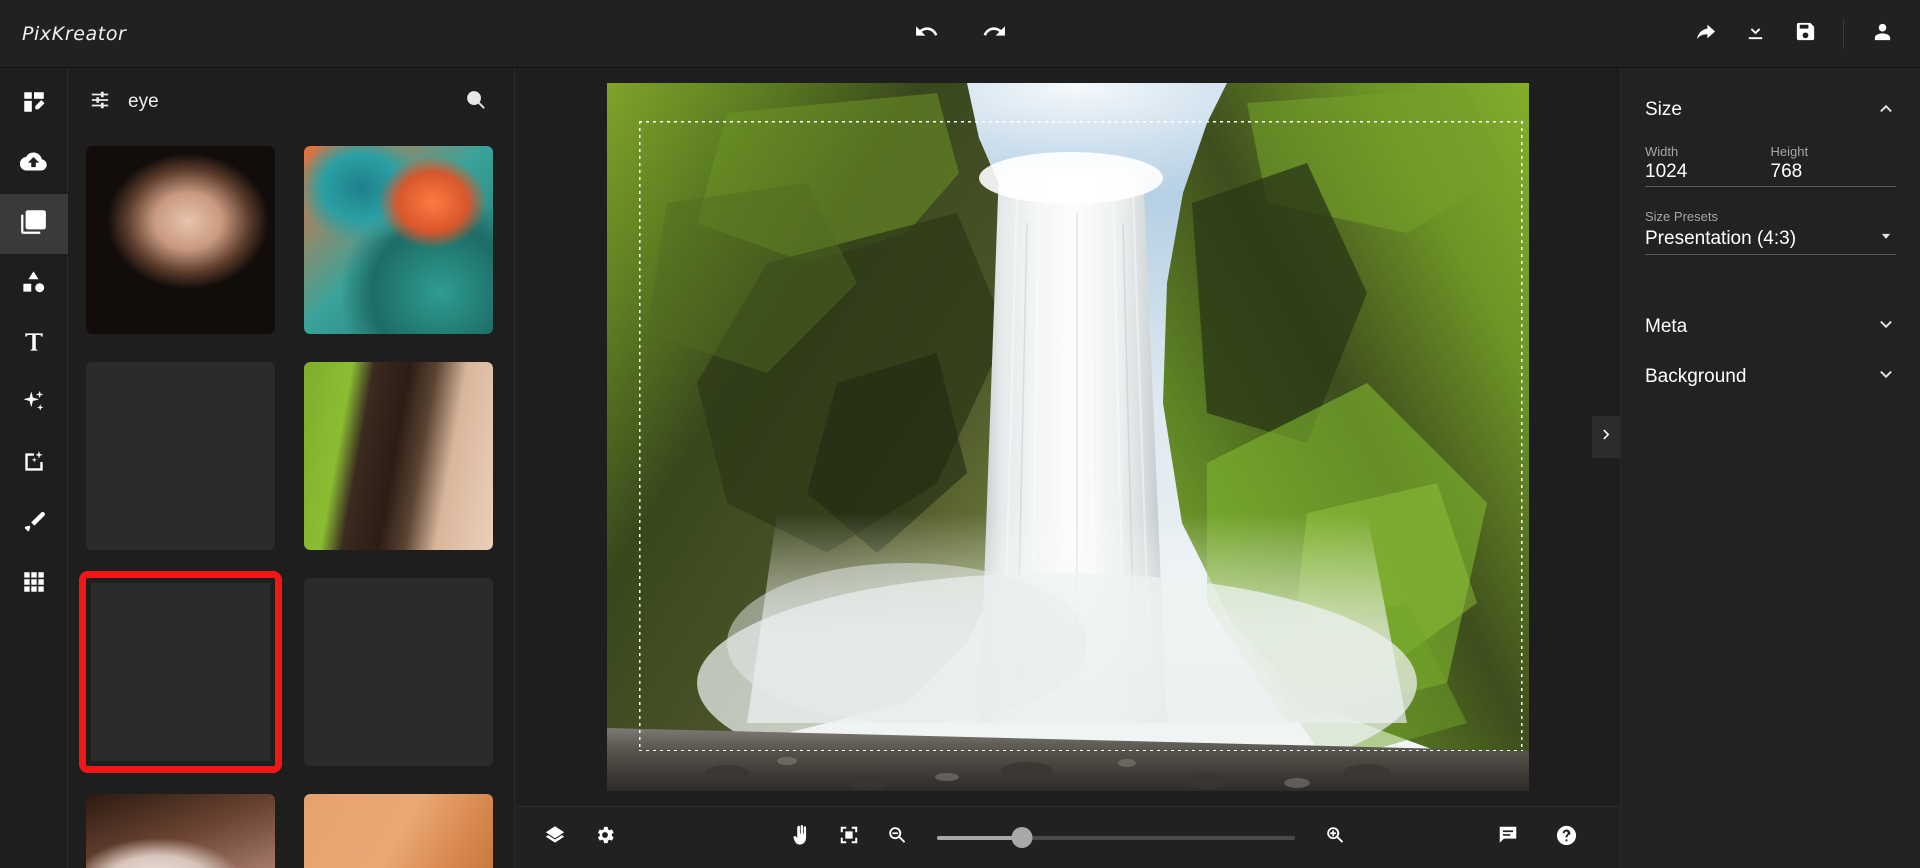  Describe the element at coordinates (1789, 151) in the screenshot. I see `height-label: Height` at that location.